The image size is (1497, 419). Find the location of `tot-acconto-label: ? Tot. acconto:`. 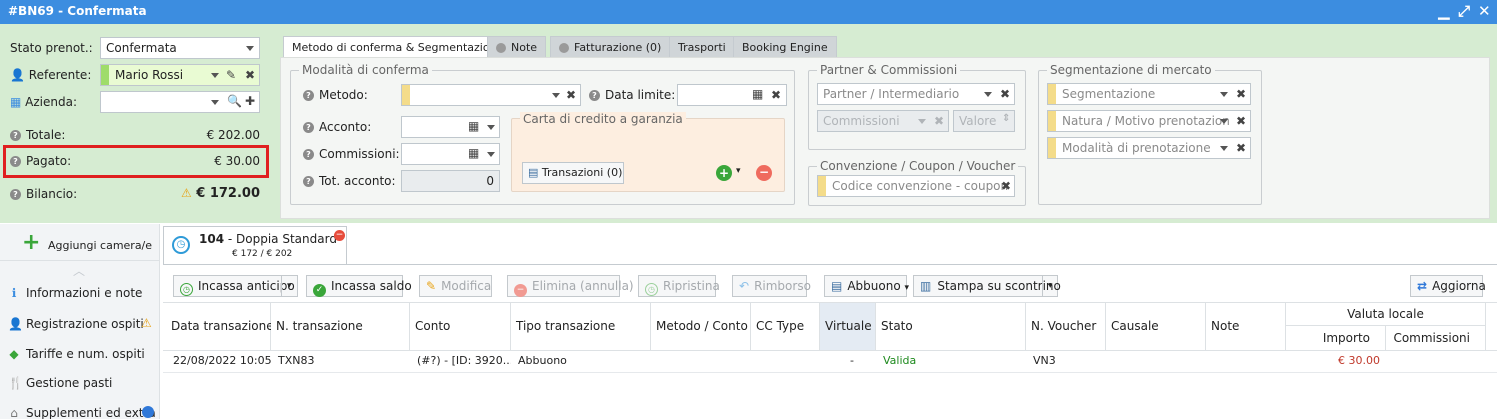

tot-acconto-label: ? Tot. acconto: is located at coordinates (349, 181).